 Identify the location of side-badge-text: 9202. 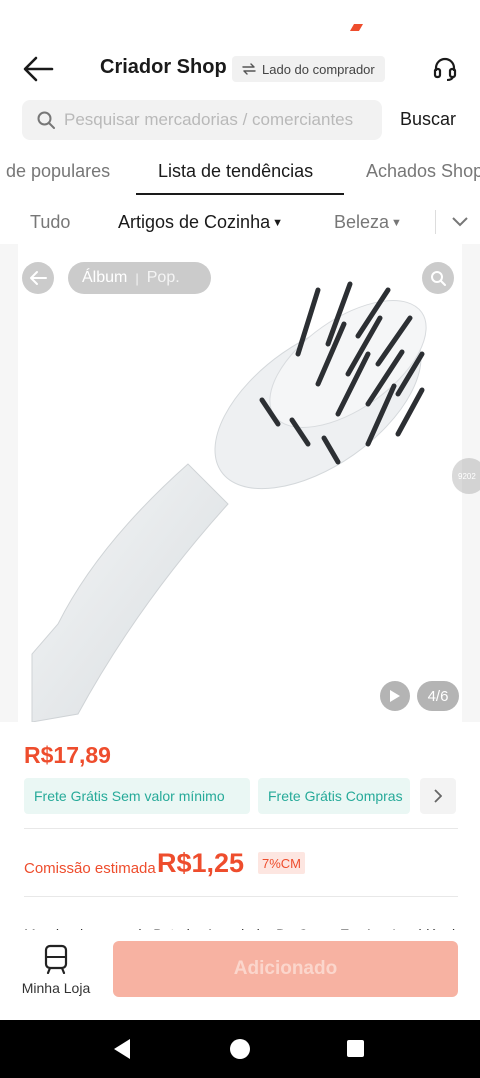
(467, 476).